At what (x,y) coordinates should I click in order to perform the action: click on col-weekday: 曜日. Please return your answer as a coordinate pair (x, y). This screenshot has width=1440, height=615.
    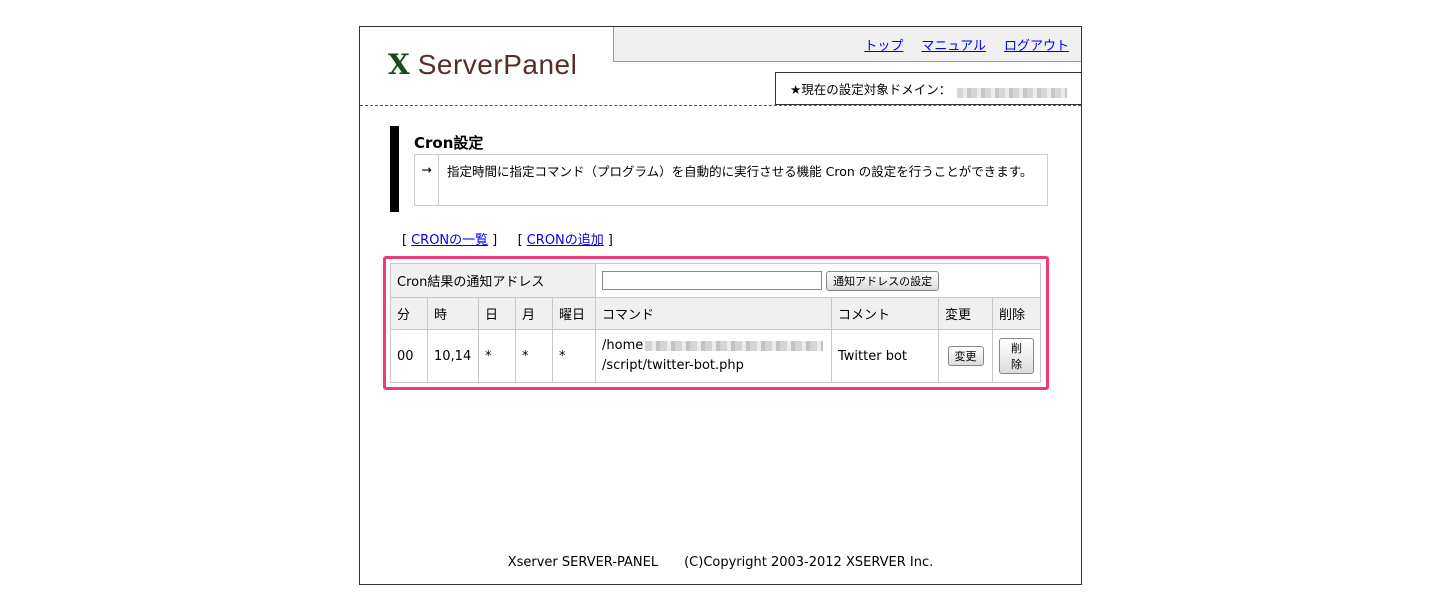
    Looking at the image, I should click on (574, 313).